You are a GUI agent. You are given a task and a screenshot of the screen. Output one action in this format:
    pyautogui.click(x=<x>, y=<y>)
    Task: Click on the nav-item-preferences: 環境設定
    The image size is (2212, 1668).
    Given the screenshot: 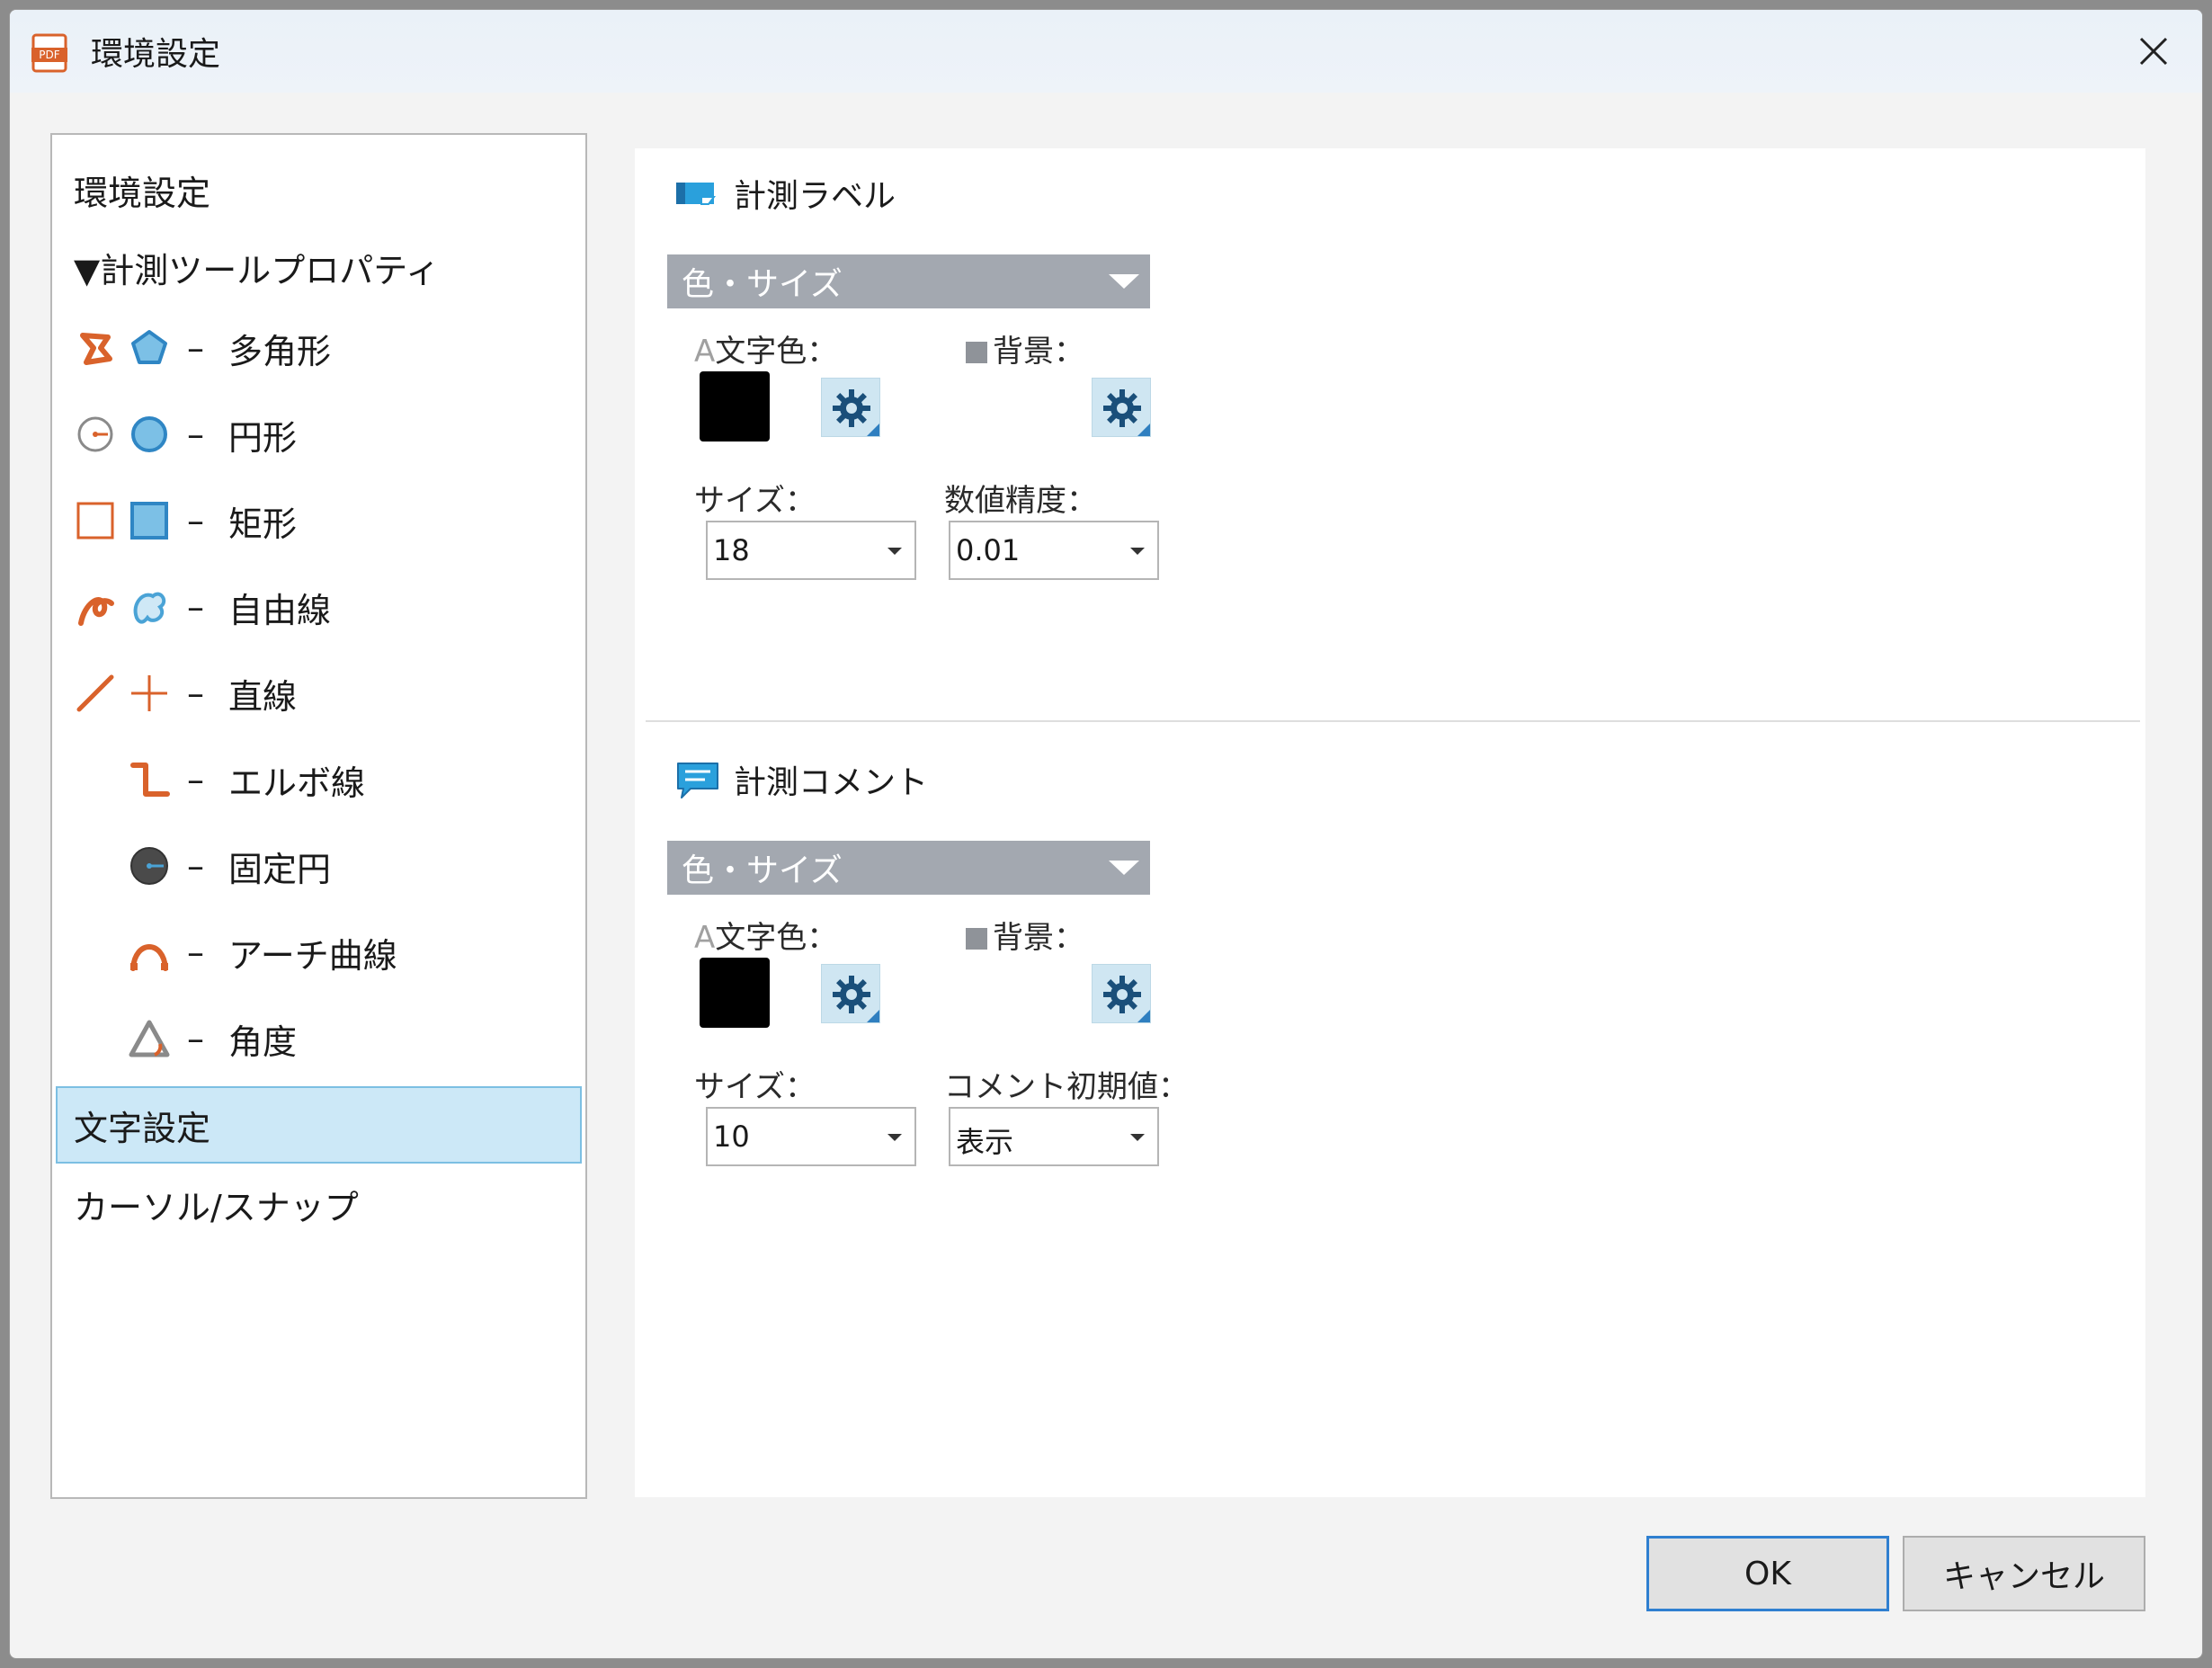 What is the action you would take?
    pyautogui.click(x=318, y=190)
    